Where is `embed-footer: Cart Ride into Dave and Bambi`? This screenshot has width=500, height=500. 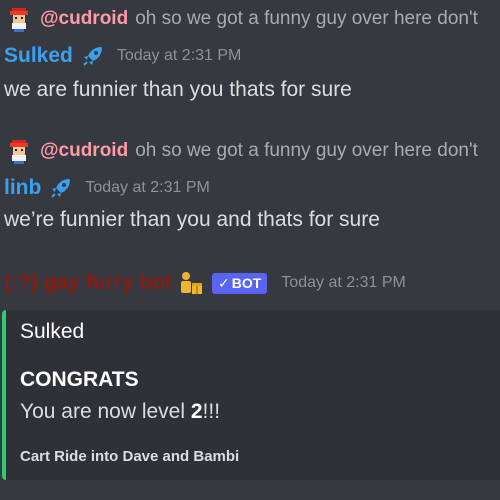 embed-footer: Cart Ride into Dave and Bambi is located at coordinates (130, 456).